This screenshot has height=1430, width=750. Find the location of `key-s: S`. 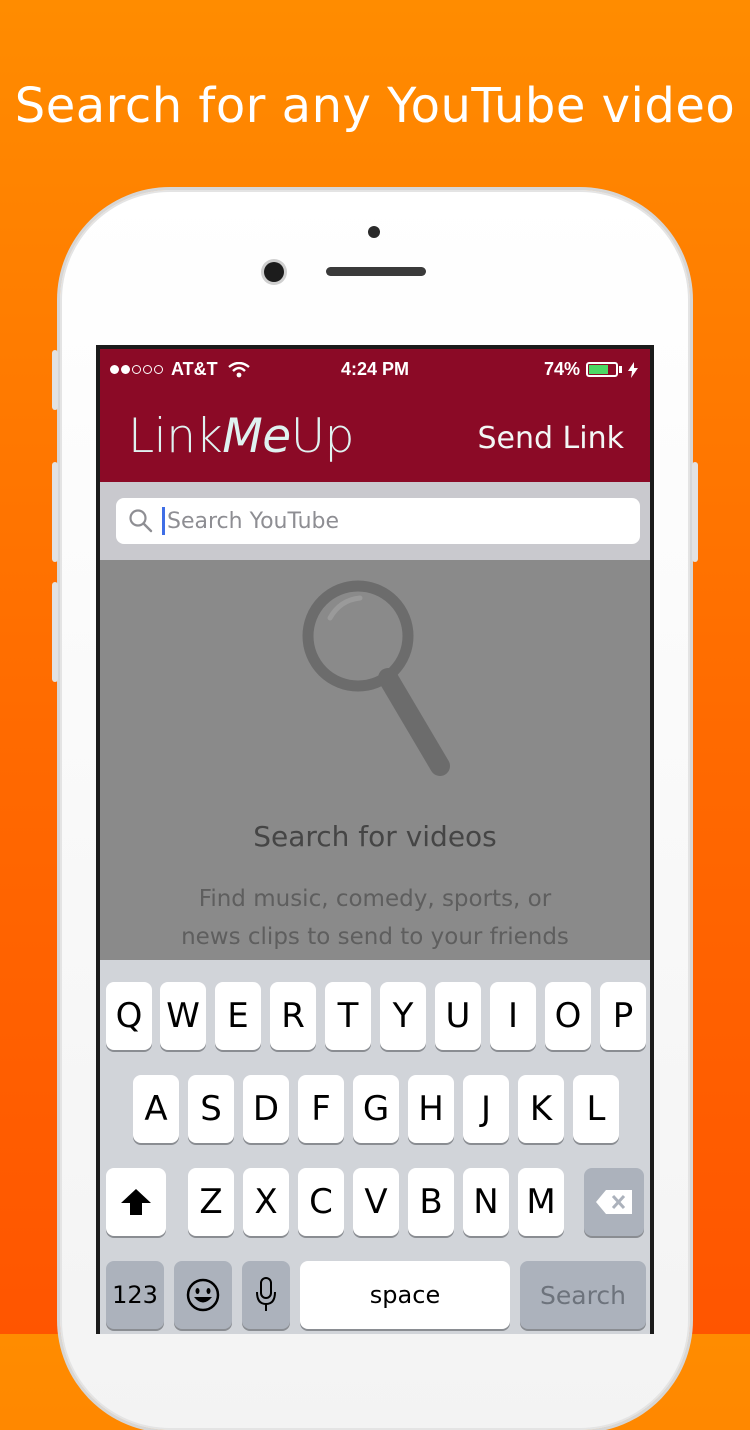

key-s: S is located at coordinates (211, 1109).